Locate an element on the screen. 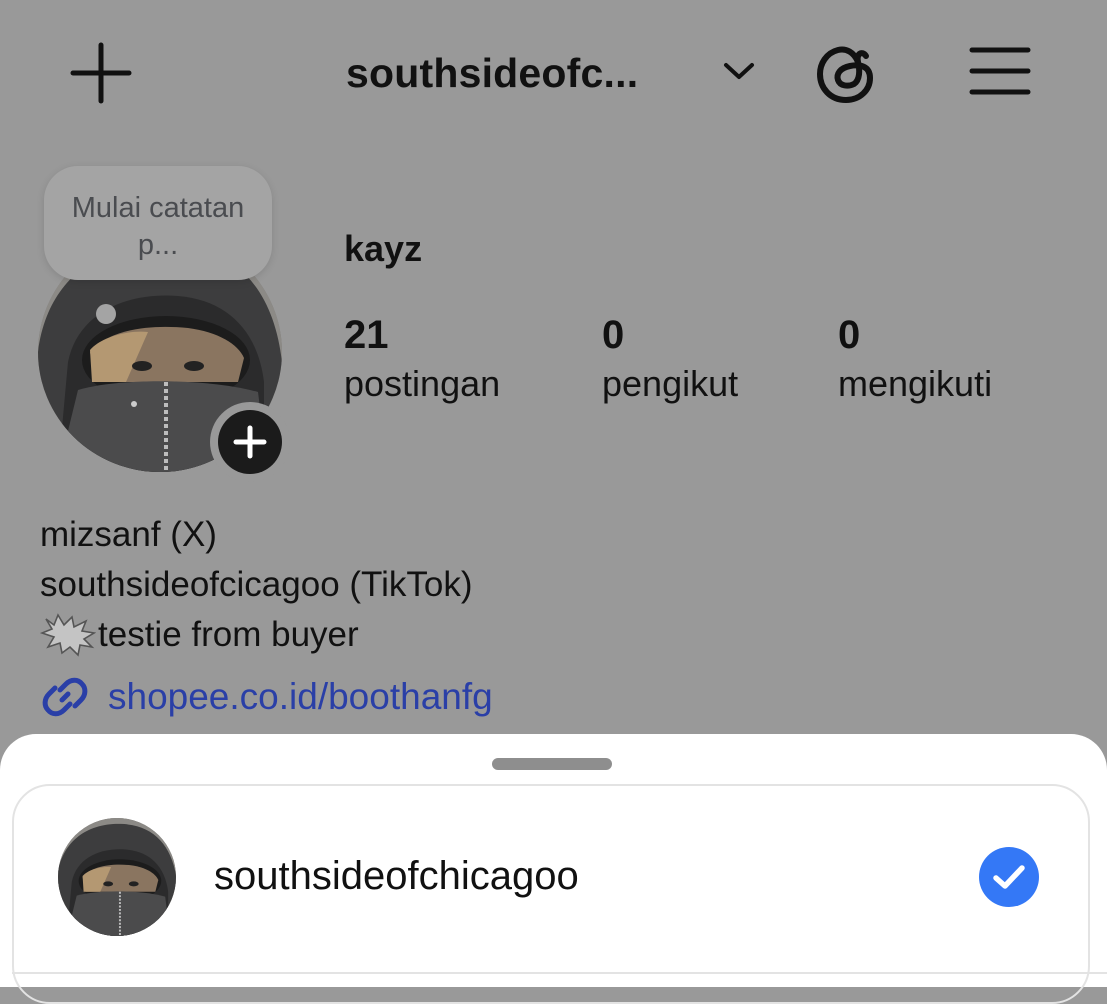 The width and height of the screenshot is (1107, 1004). bio-line: southsideofcicagoo (TikTok) is located at coordinates (256, 584).